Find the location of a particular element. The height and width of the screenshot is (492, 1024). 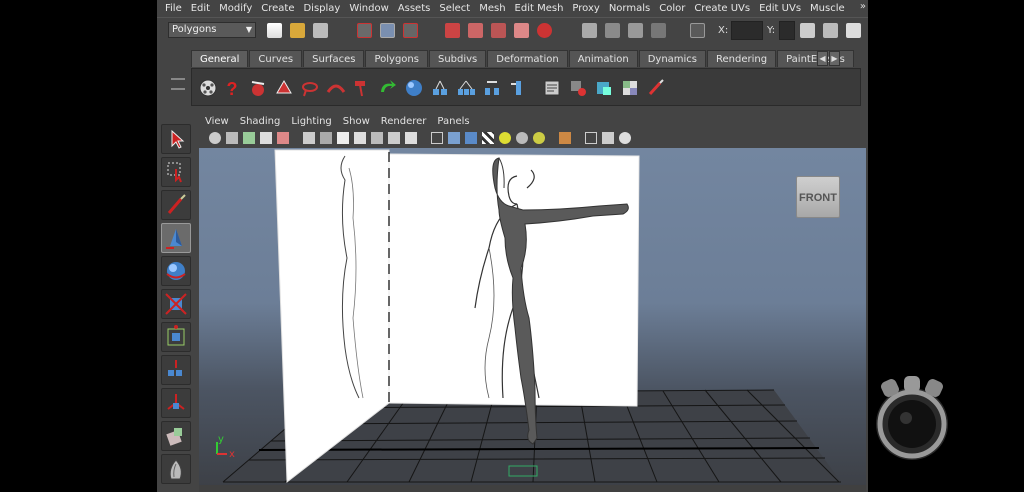

menu-create-uvs: Create UVs is located at coordinates (722, 8).